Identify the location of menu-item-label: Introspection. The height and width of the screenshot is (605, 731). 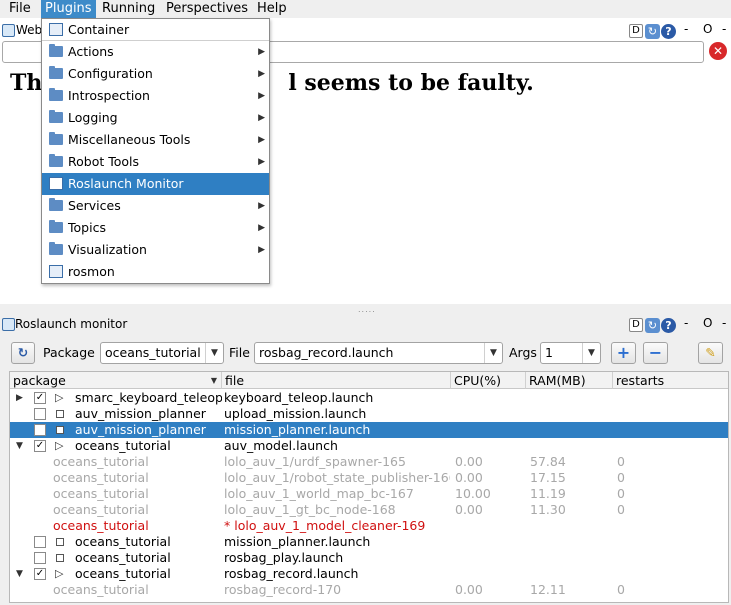
(109, 95).